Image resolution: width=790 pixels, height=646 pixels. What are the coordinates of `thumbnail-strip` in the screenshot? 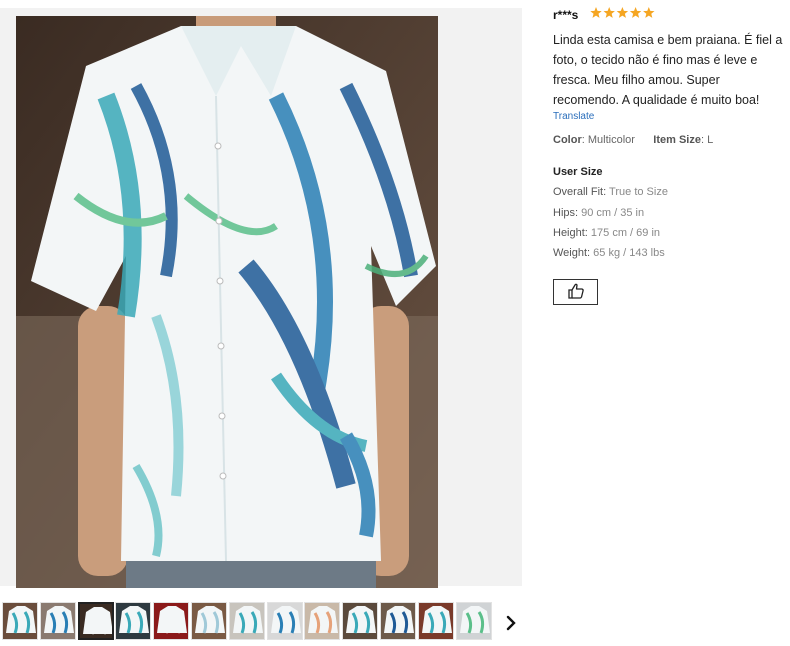 It's located at (250, 622).